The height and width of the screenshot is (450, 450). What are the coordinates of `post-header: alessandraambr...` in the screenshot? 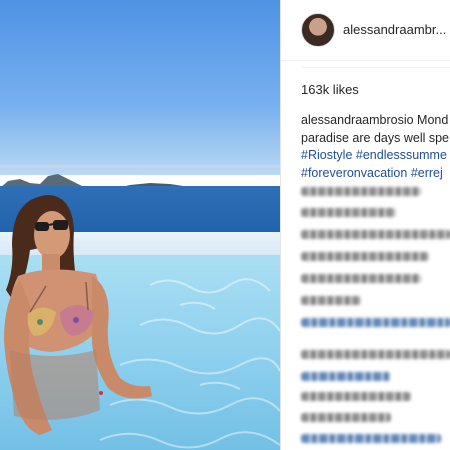 It's located at (365, 30).